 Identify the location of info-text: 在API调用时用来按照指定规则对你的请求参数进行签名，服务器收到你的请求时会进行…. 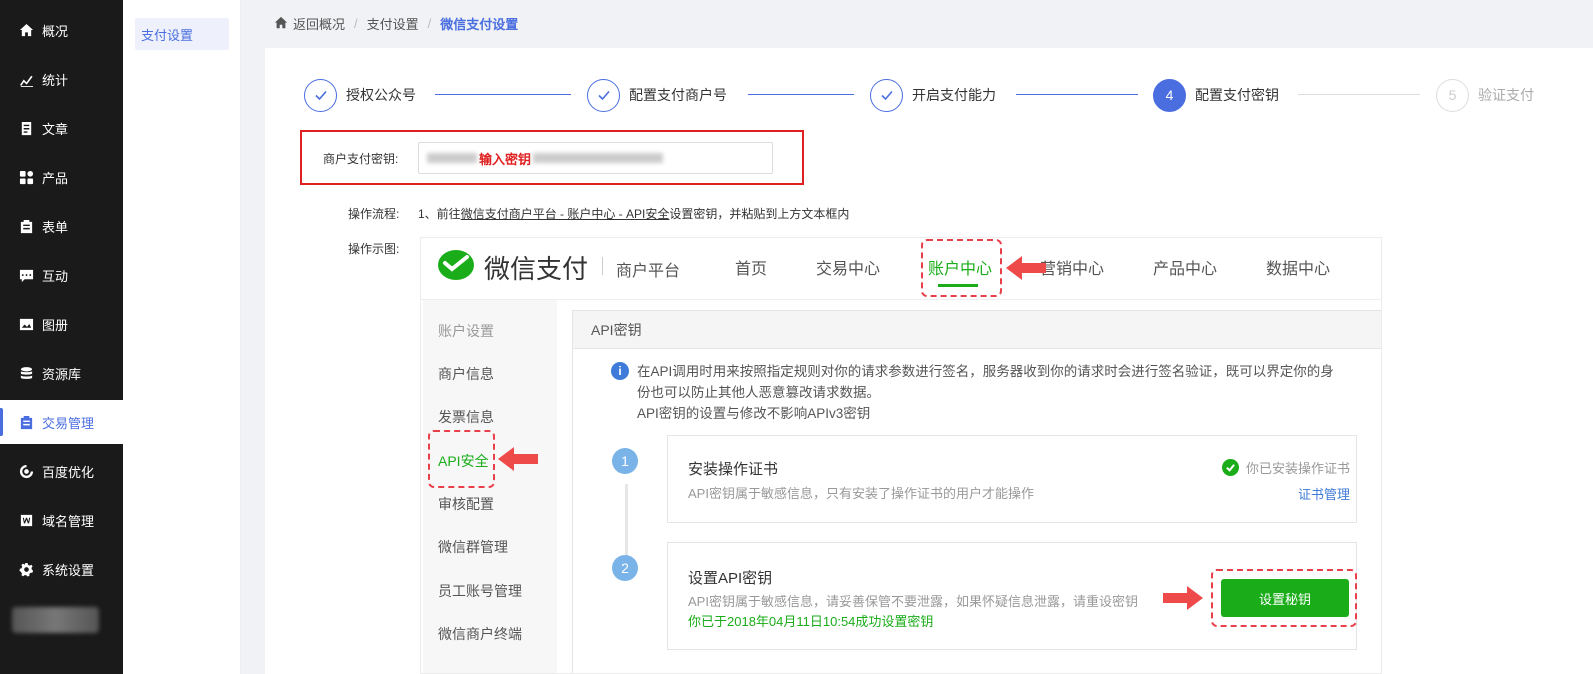
(999, 392).